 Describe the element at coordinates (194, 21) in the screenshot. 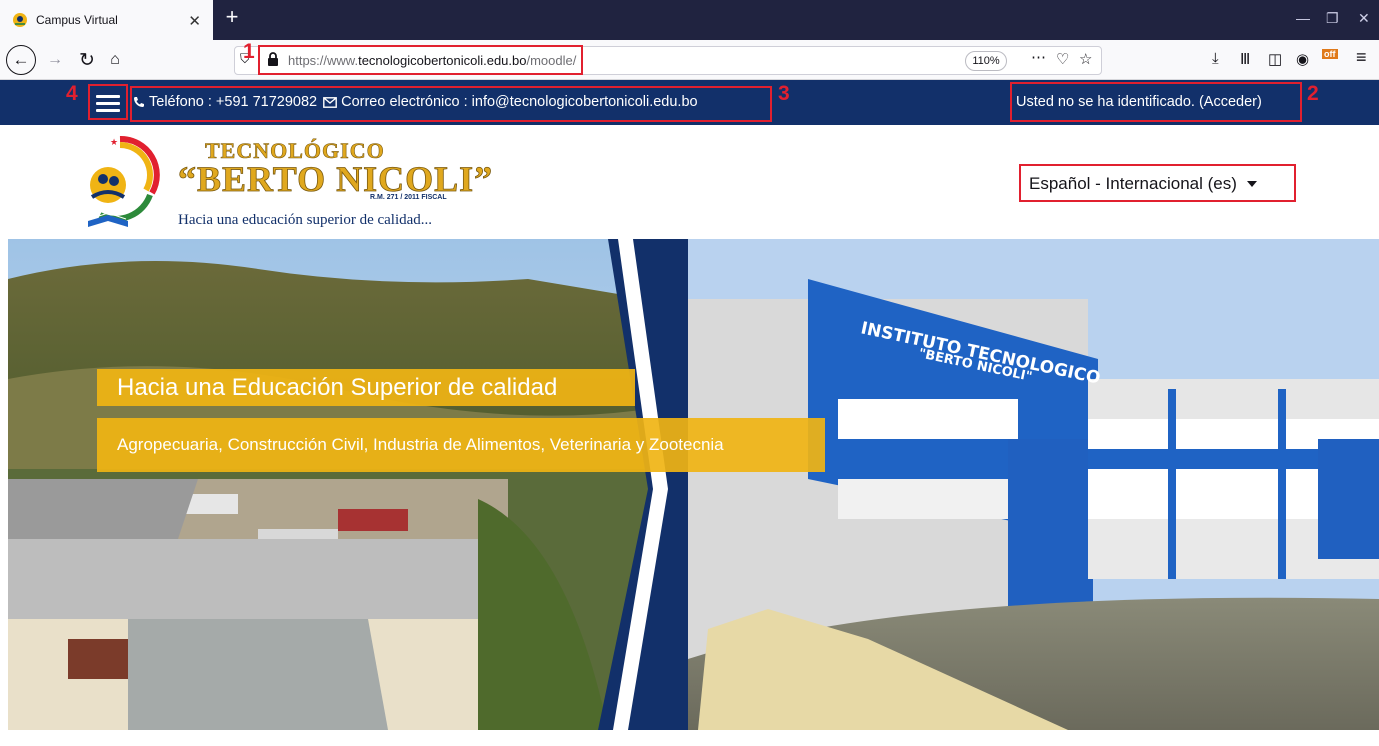

I see `close-tab-icon: ✕` at that location.